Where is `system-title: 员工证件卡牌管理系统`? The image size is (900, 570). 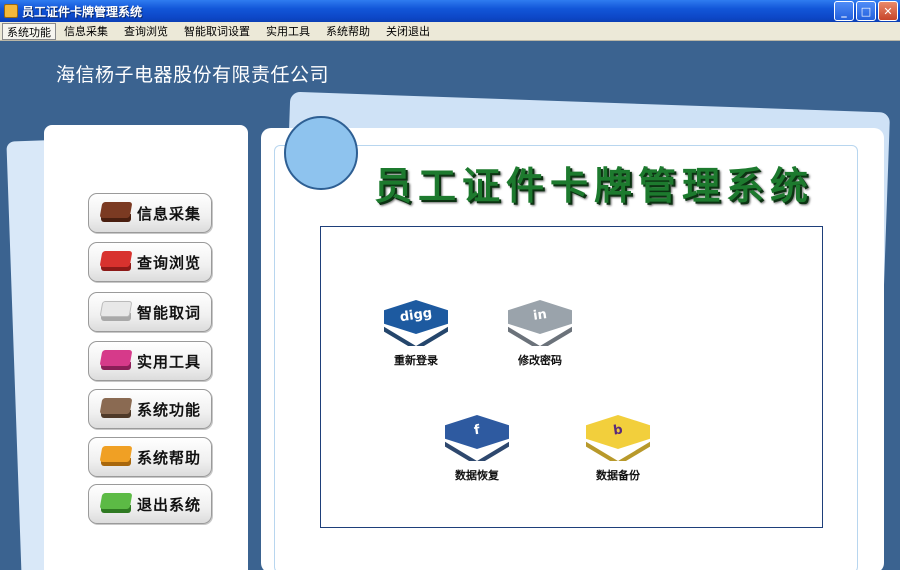
system-title: 员工证件卡牌管理系统 is located at coordinates (594, 186).